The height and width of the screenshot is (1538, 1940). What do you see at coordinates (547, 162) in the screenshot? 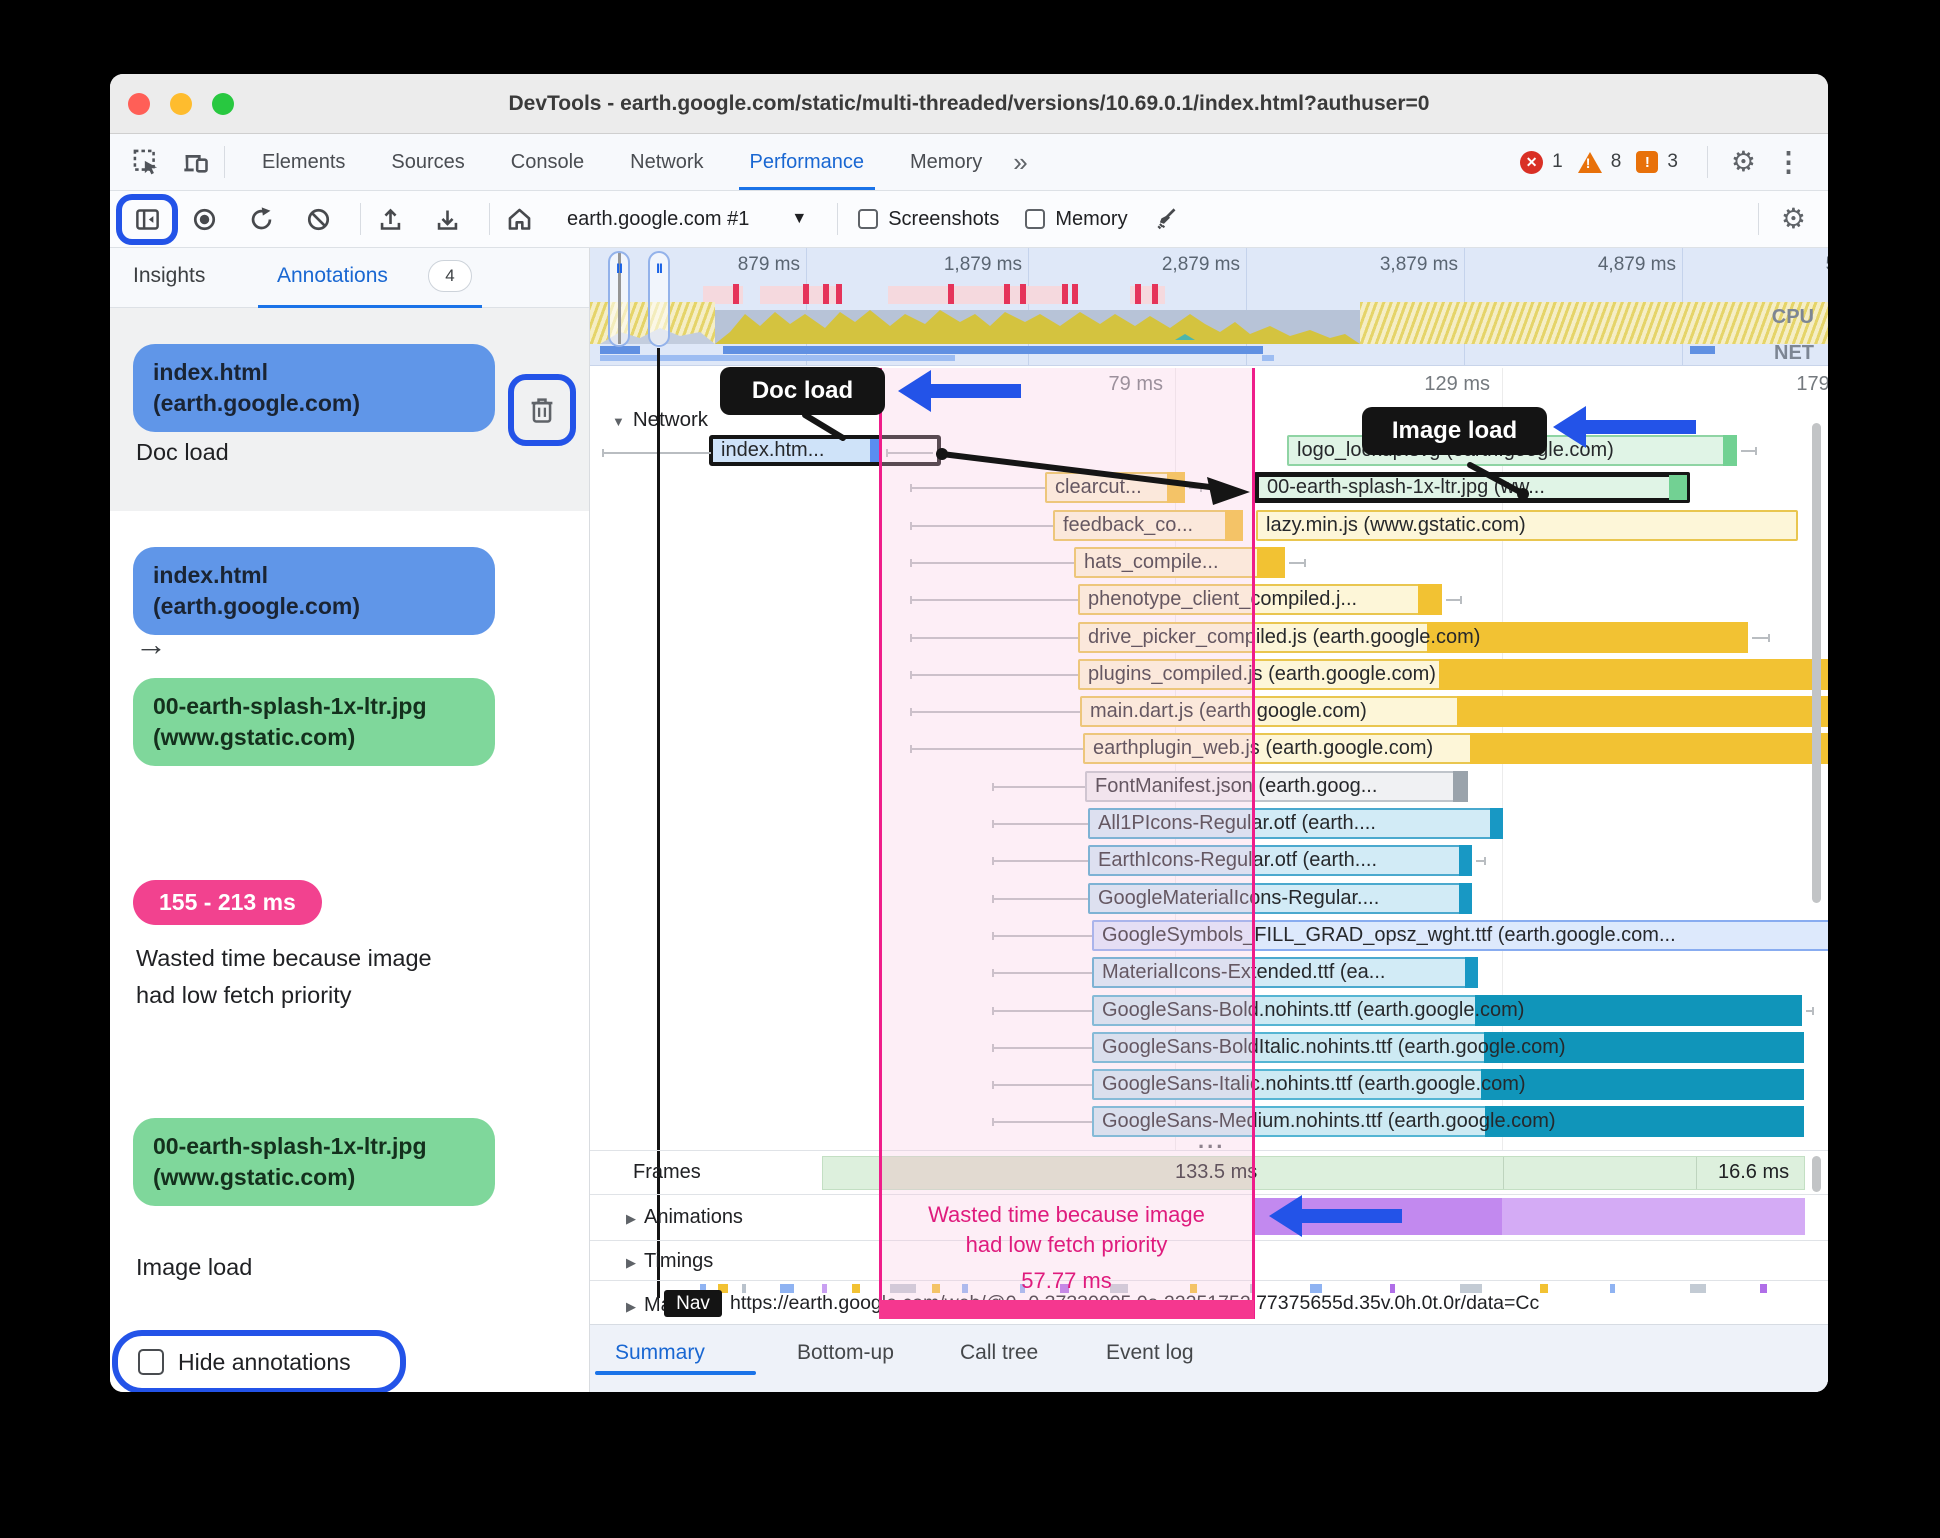
I see `panel-tab-console: Console` at bounding box center [547, 162].